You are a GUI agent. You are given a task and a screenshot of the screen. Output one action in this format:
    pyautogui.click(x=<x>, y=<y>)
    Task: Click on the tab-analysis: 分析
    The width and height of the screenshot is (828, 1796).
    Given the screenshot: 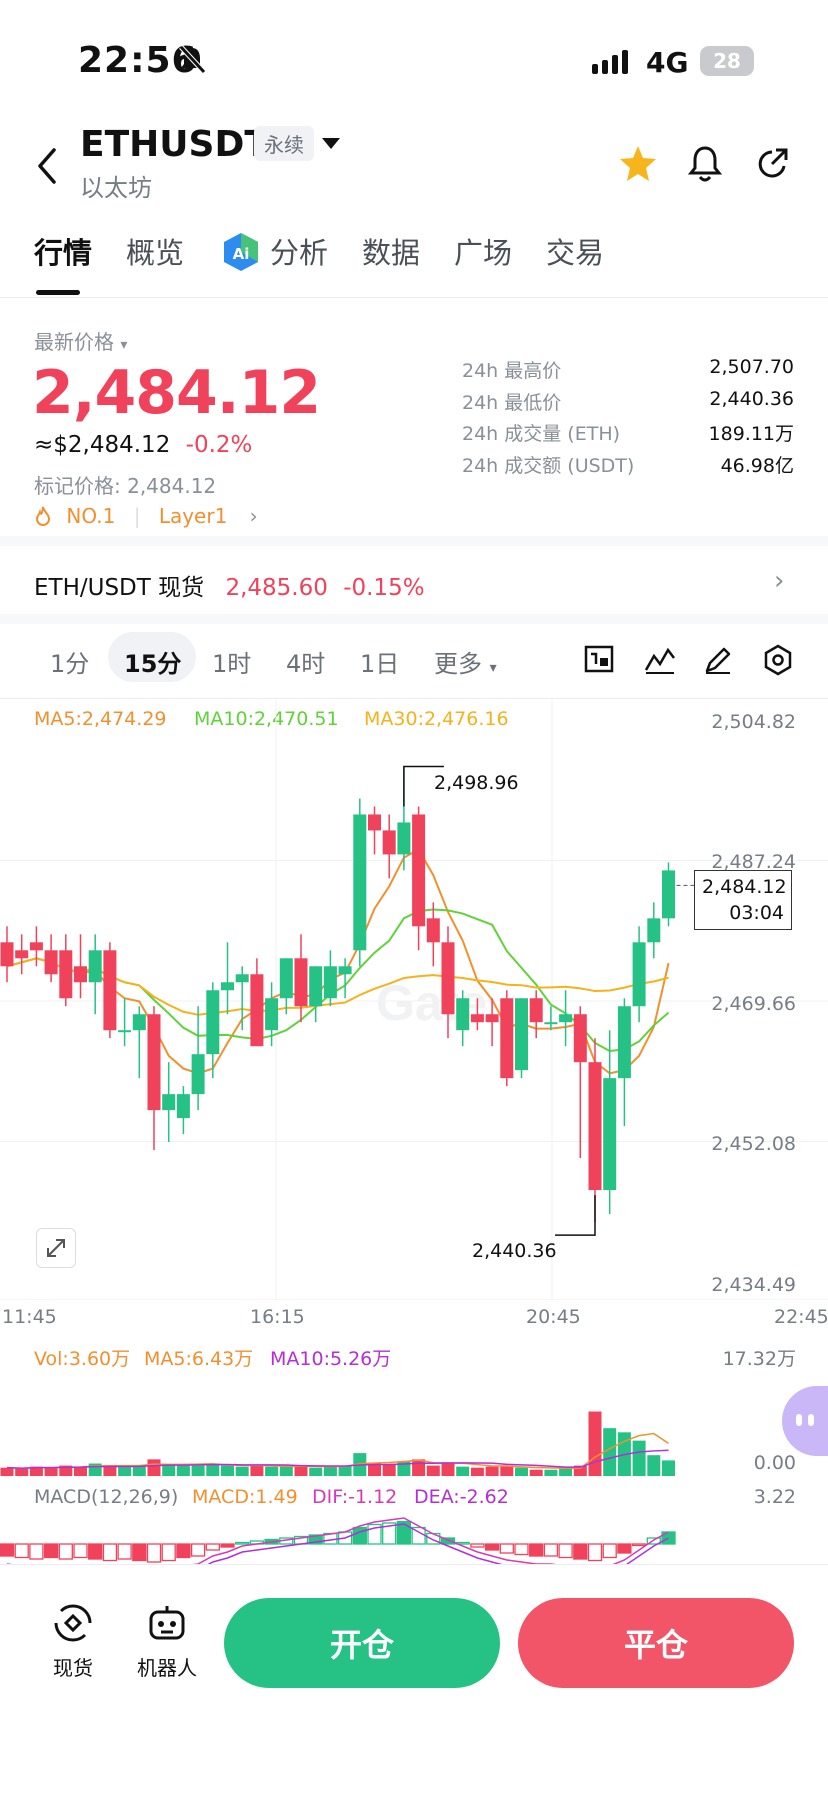 What is the action you would take?
    pyautogui.click(x=299, y=251)
    